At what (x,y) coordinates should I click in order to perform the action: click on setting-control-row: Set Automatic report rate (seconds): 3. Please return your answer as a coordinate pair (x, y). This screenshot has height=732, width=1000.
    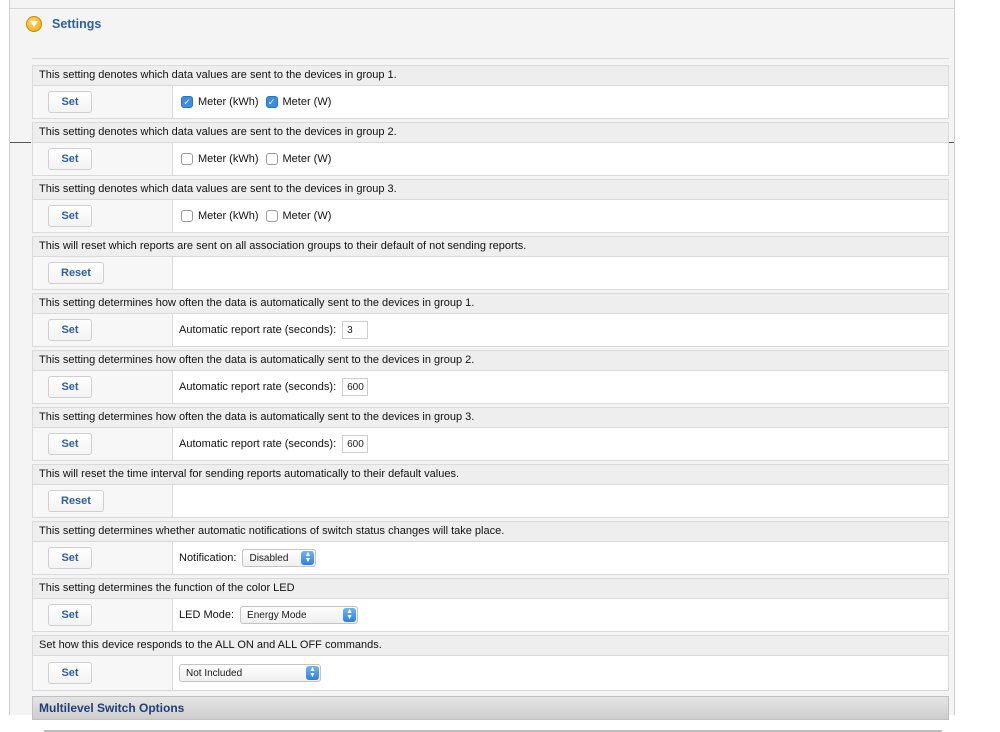
    Looking at the image, I should click on (490, 330).